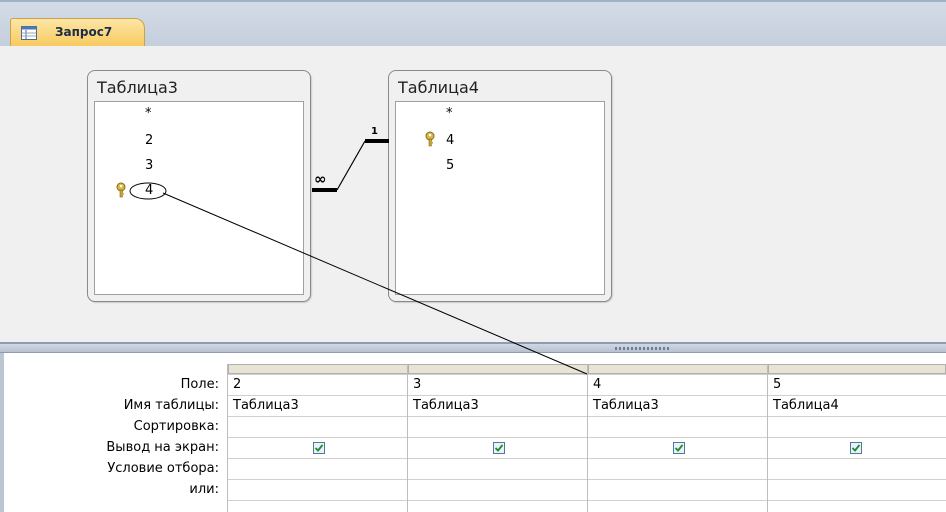  I want to click on grid-field-cell: 3, so click(417, 384).